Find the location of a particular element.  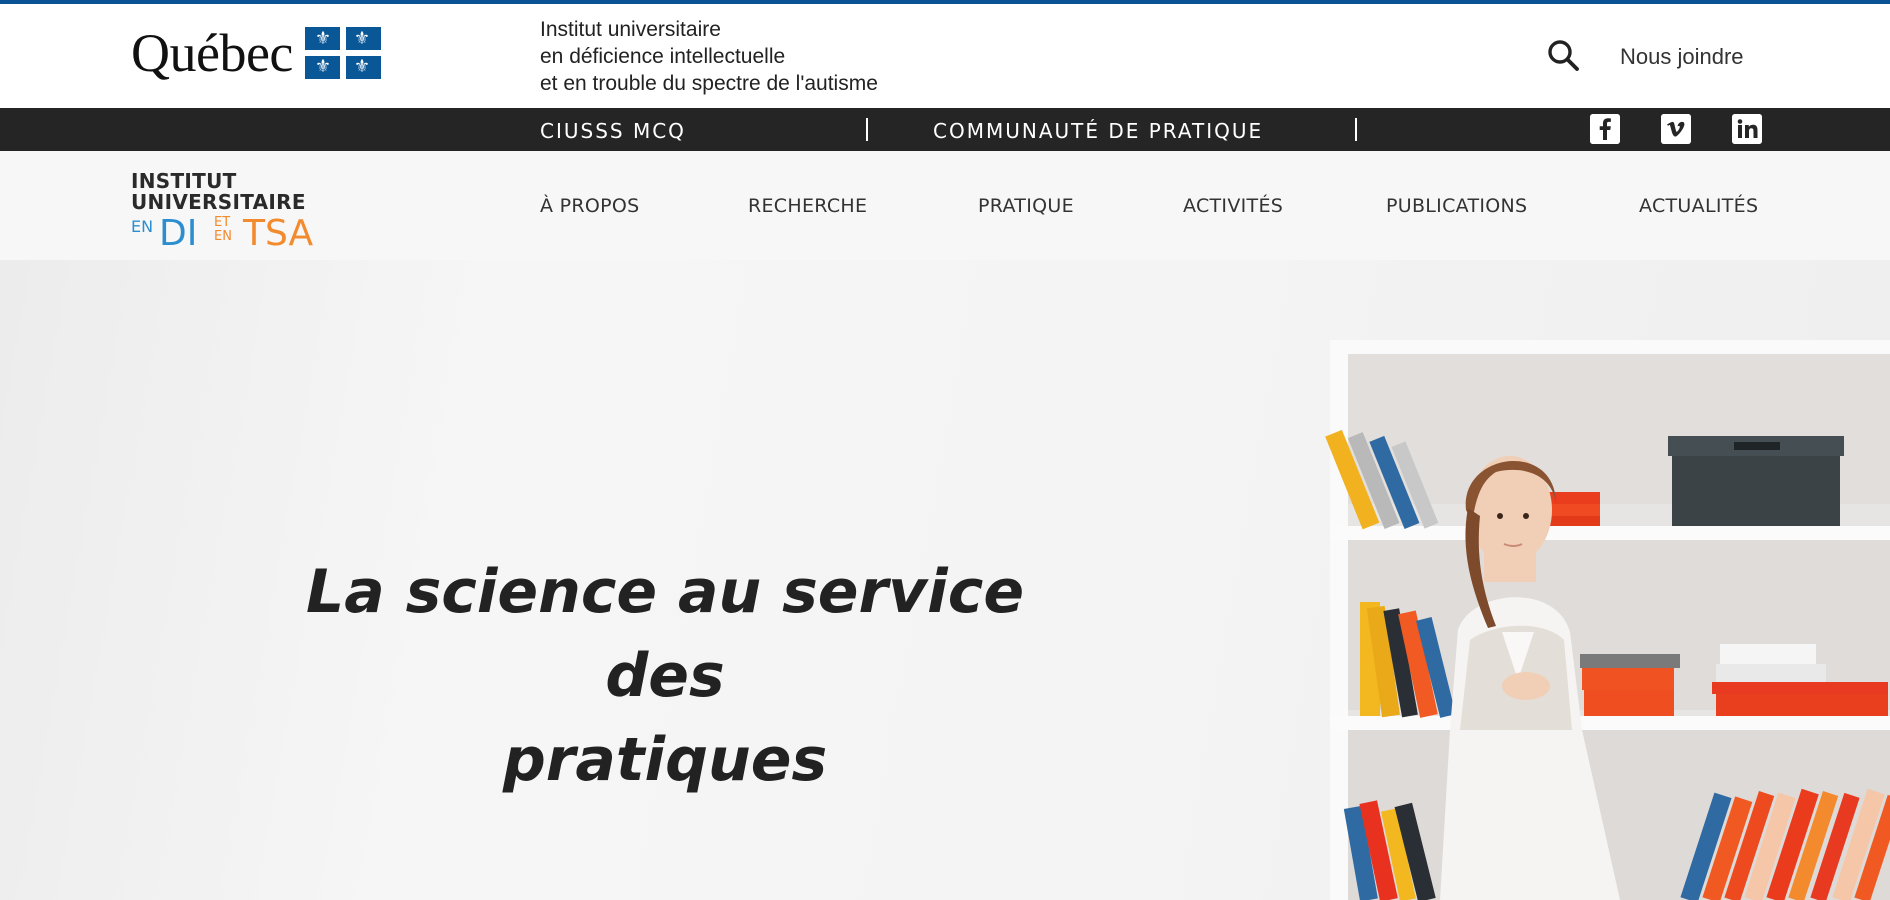

nav-item-a-propos: À PROPOS is located at coordinates (590, 206).